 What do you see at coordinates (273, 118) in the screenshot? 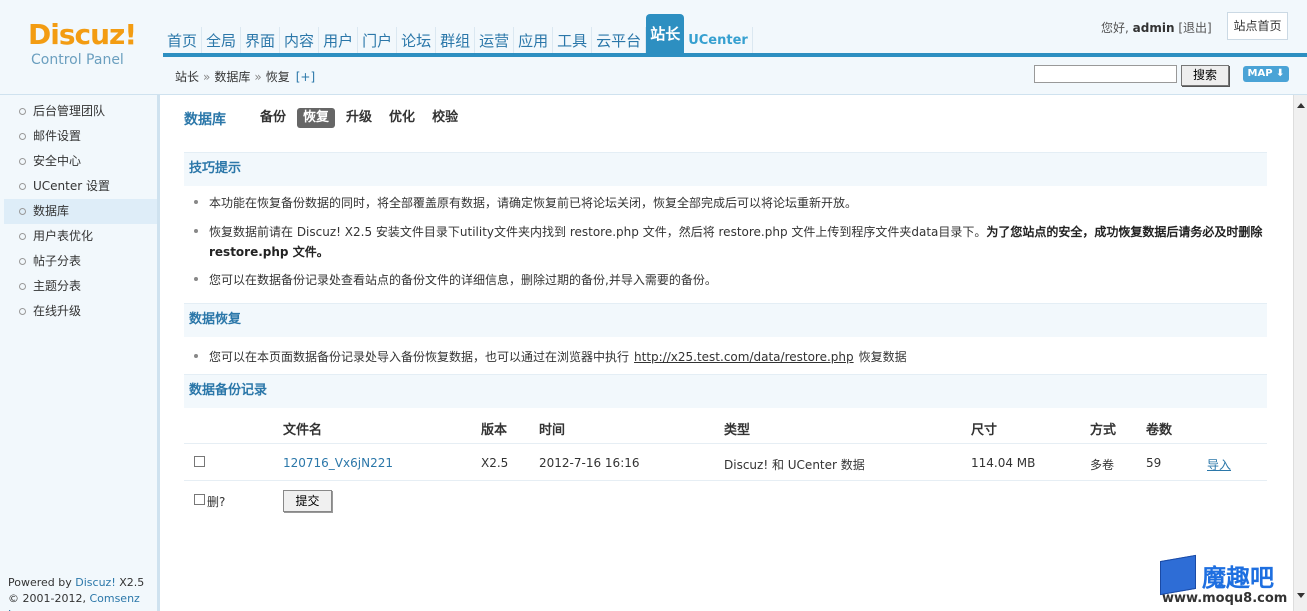
I see `tab-backup: 备份` at bounding box center [273, 118].